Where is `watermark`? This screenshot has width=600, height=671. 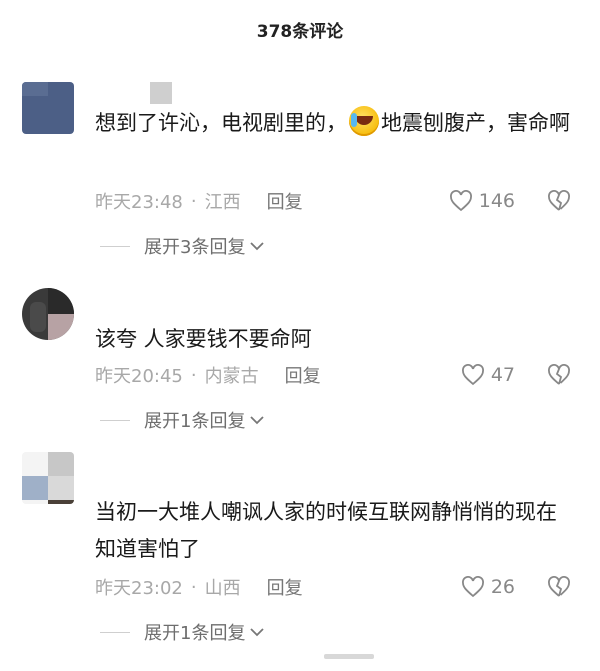 watermark is located at coordinates (349, 656).